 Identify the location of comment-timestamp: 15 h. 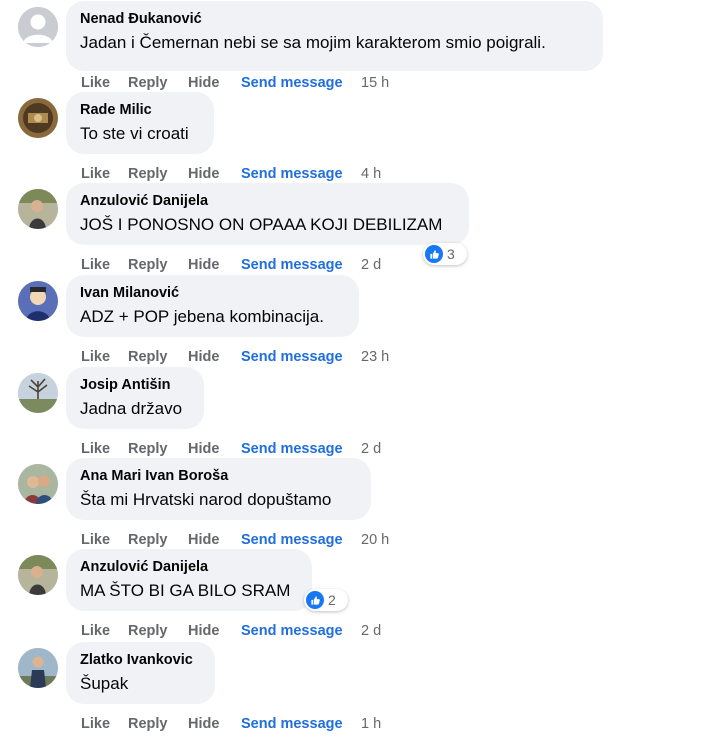
(375, 83).